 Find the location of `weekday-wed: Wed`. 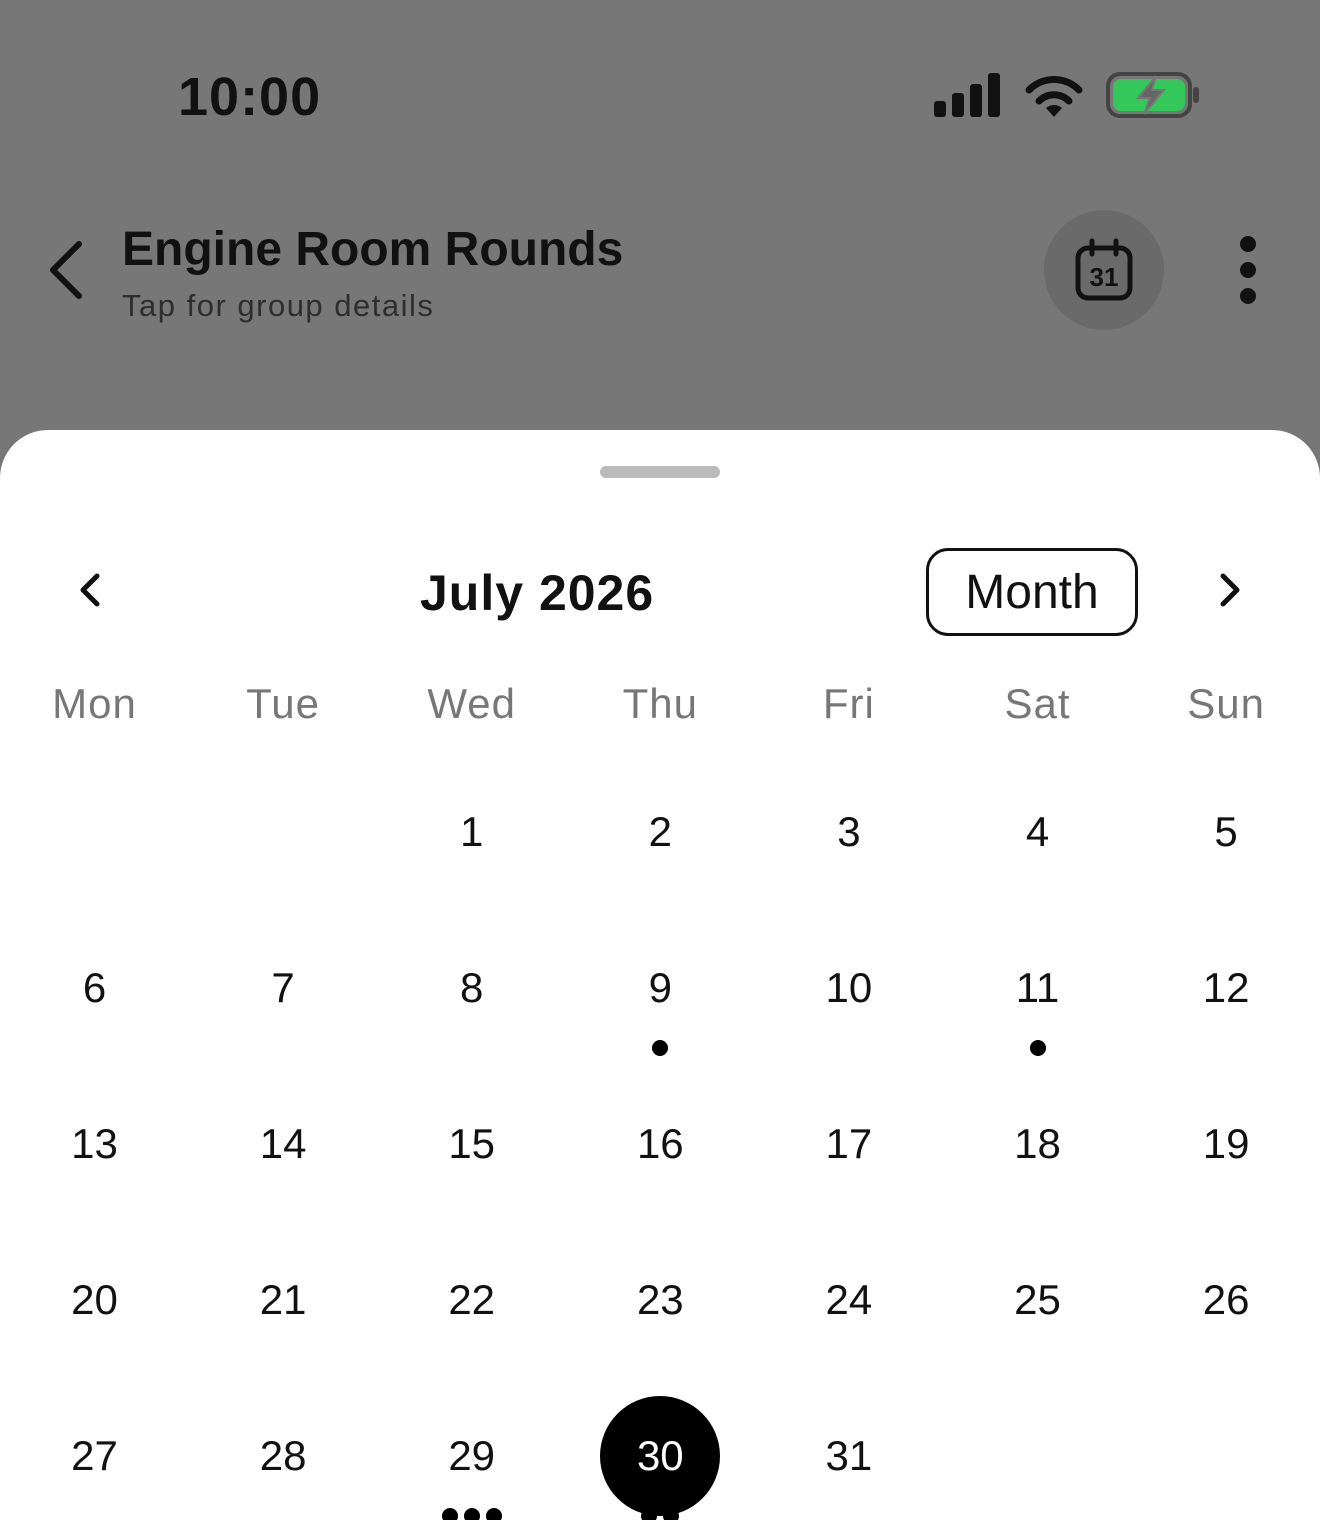

weekday-wed: Wed is located at coordinates (471, 703).